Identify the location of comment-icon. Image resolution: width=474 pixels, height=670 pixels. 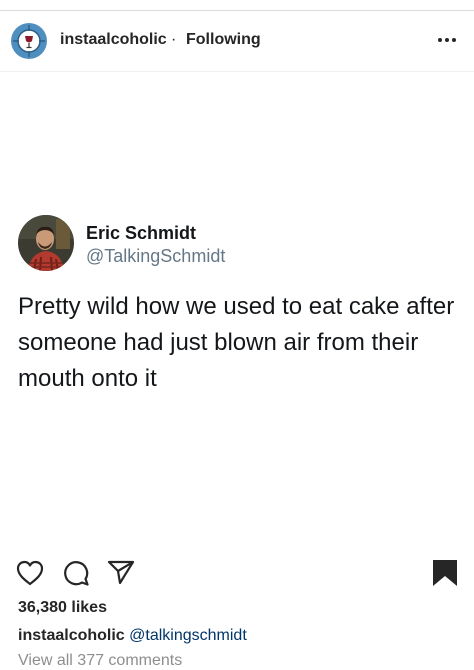
(76, 573).